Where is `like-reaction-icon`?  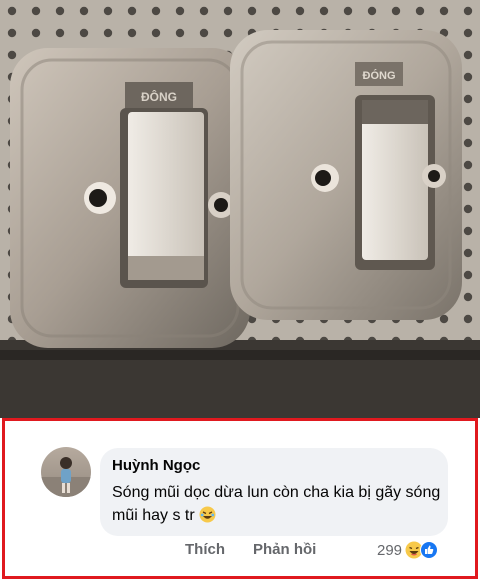
like-reaction-icon is located at coordinates (429, 550).